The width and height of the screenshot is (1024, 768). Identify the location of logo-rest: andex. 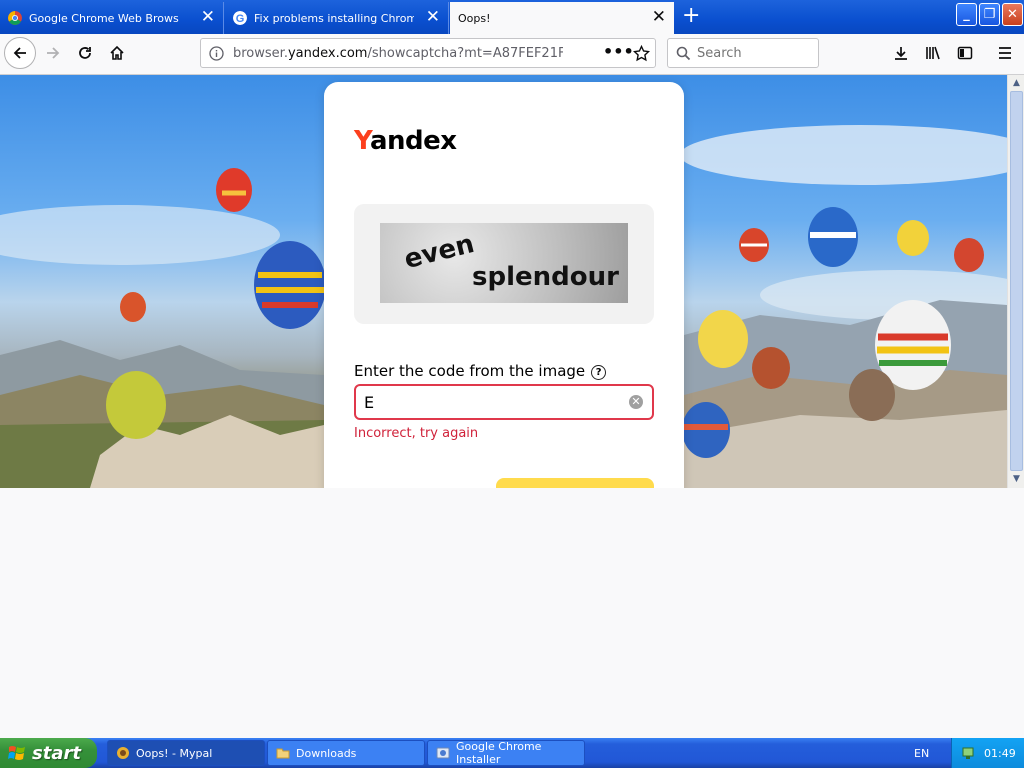
(413, 141).